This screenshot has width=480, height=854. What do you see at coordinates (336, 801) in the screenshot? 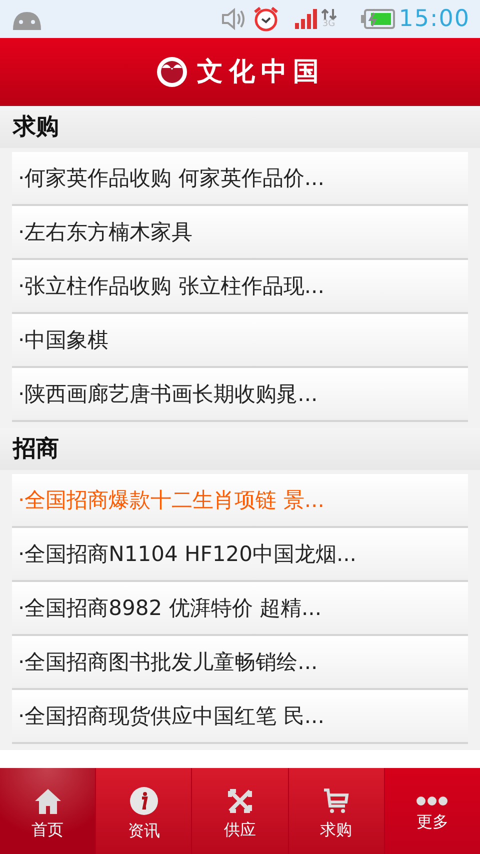
I see `cart-icon` at bounding box center [336, 801].